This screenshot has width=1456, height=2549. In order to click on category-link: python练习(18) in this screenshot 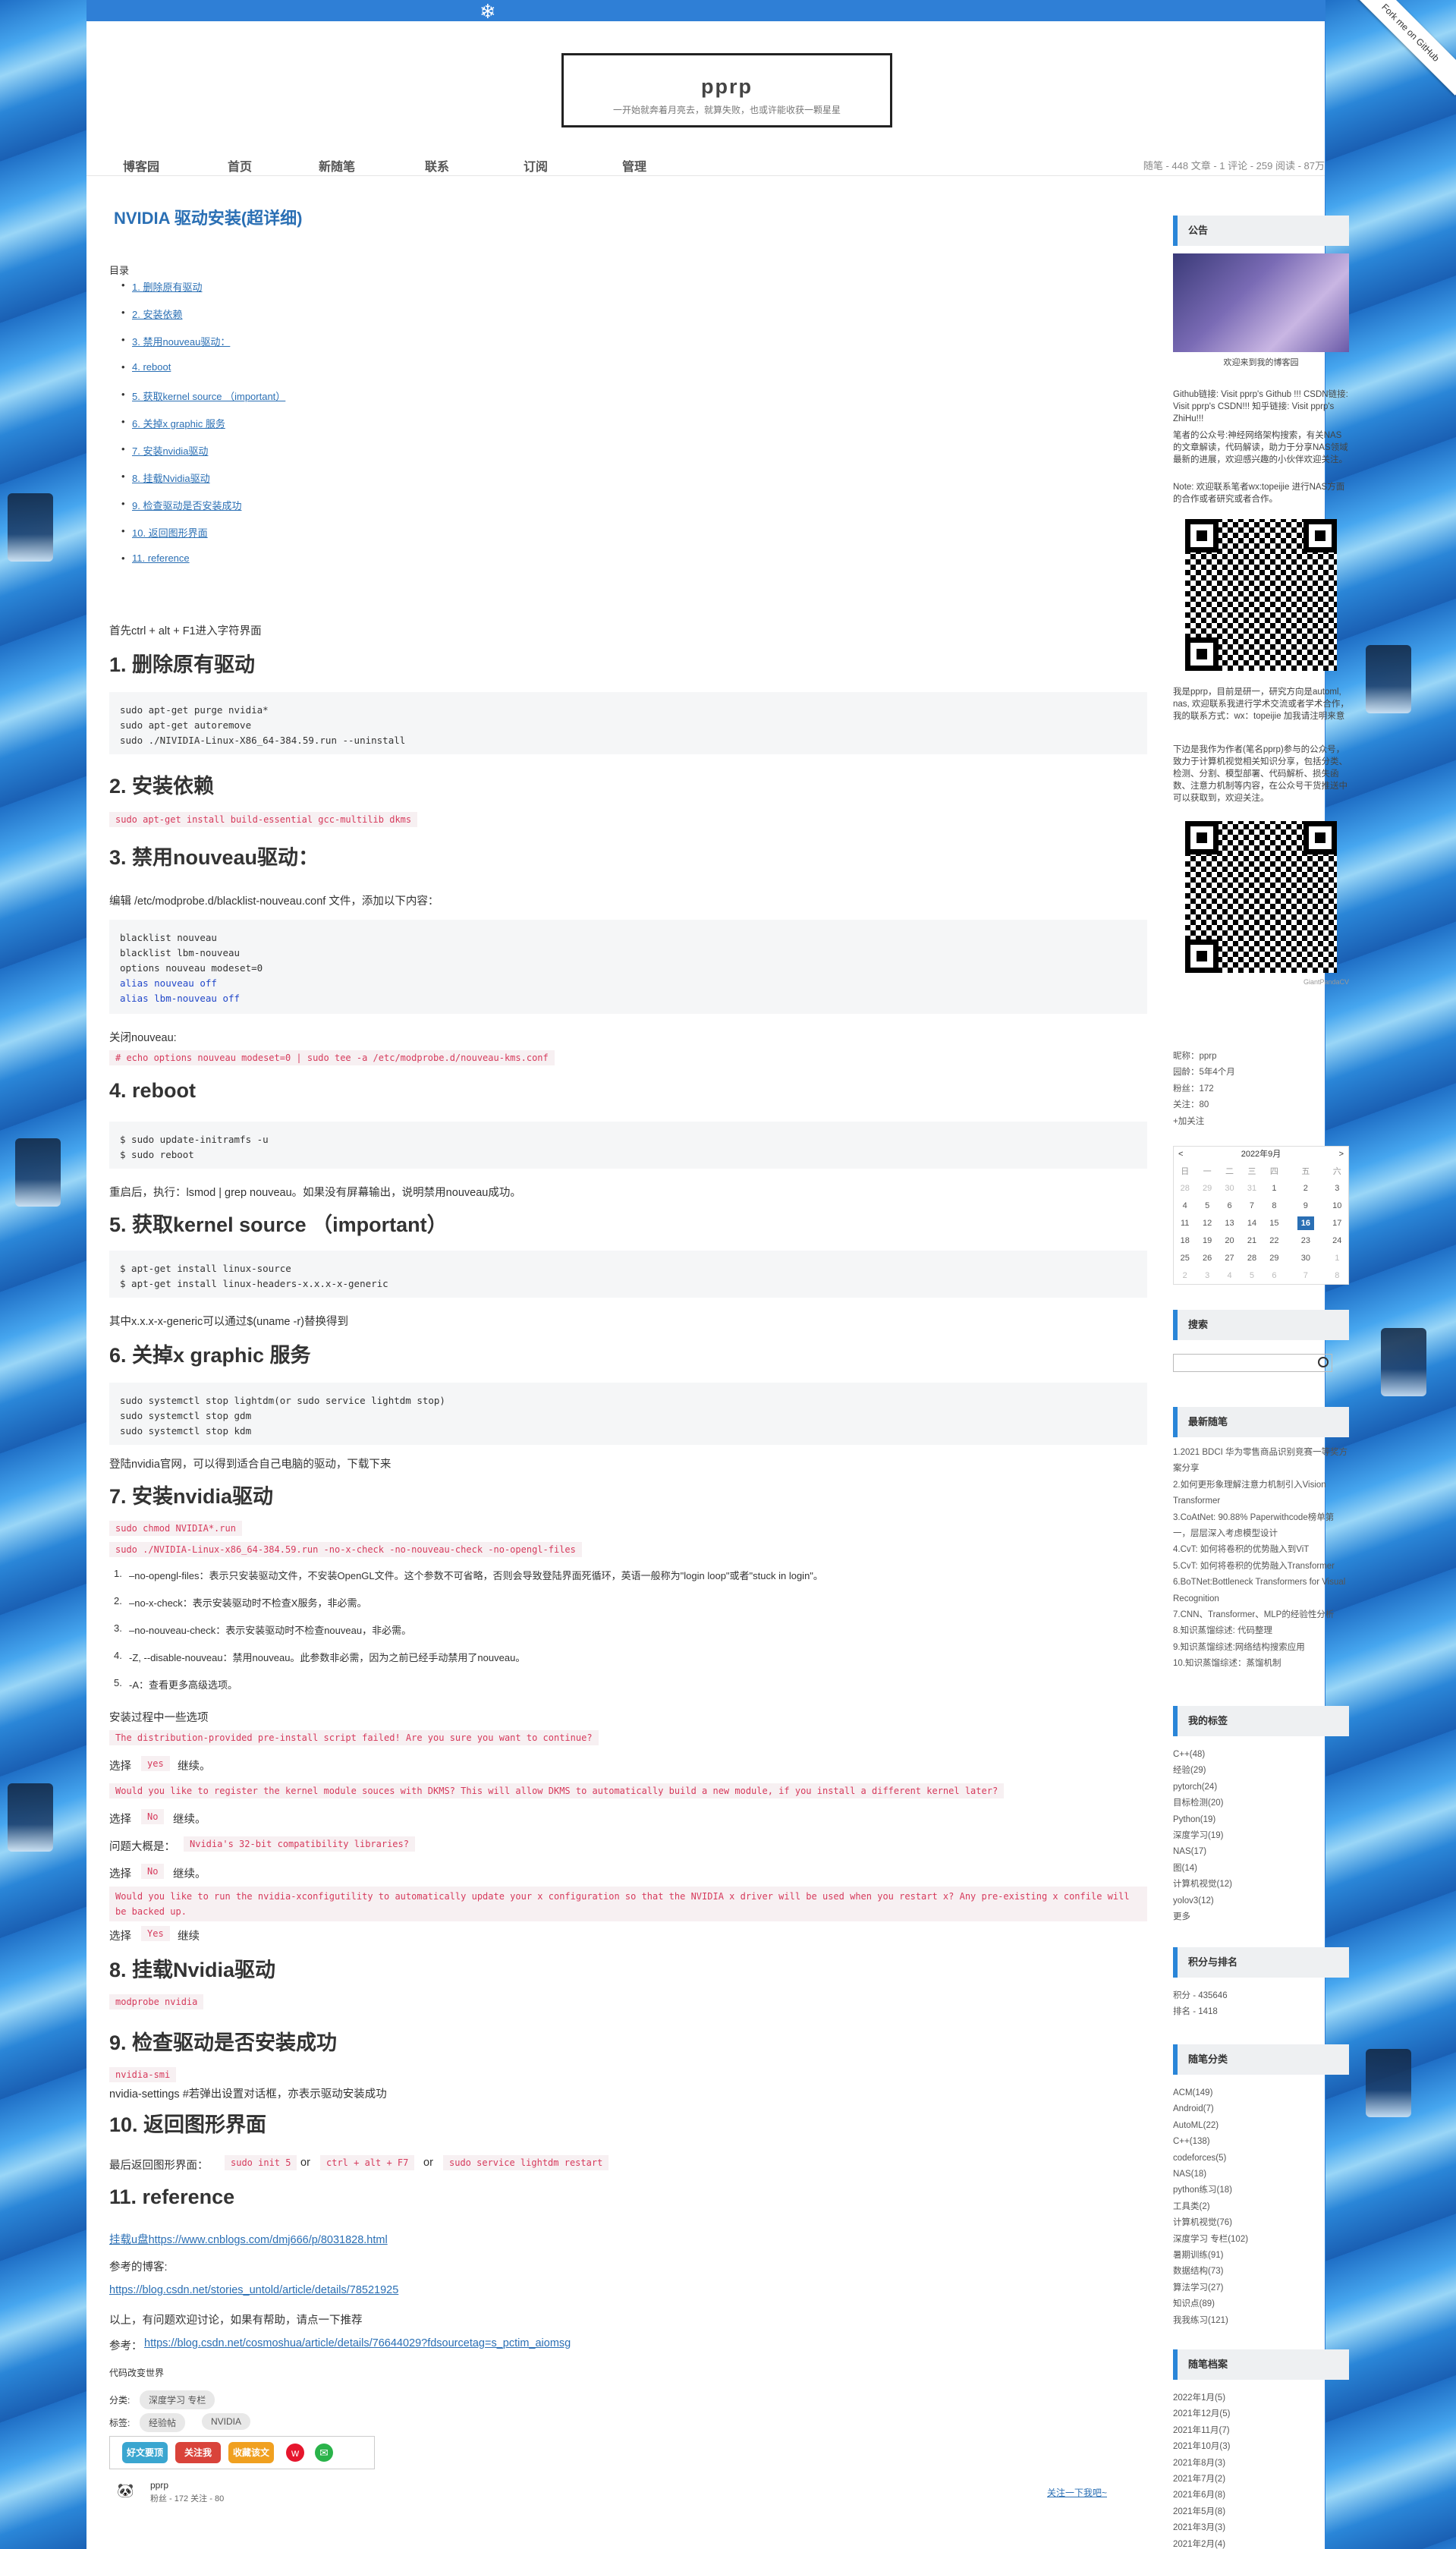, I will do `click(1261, 2190)`.